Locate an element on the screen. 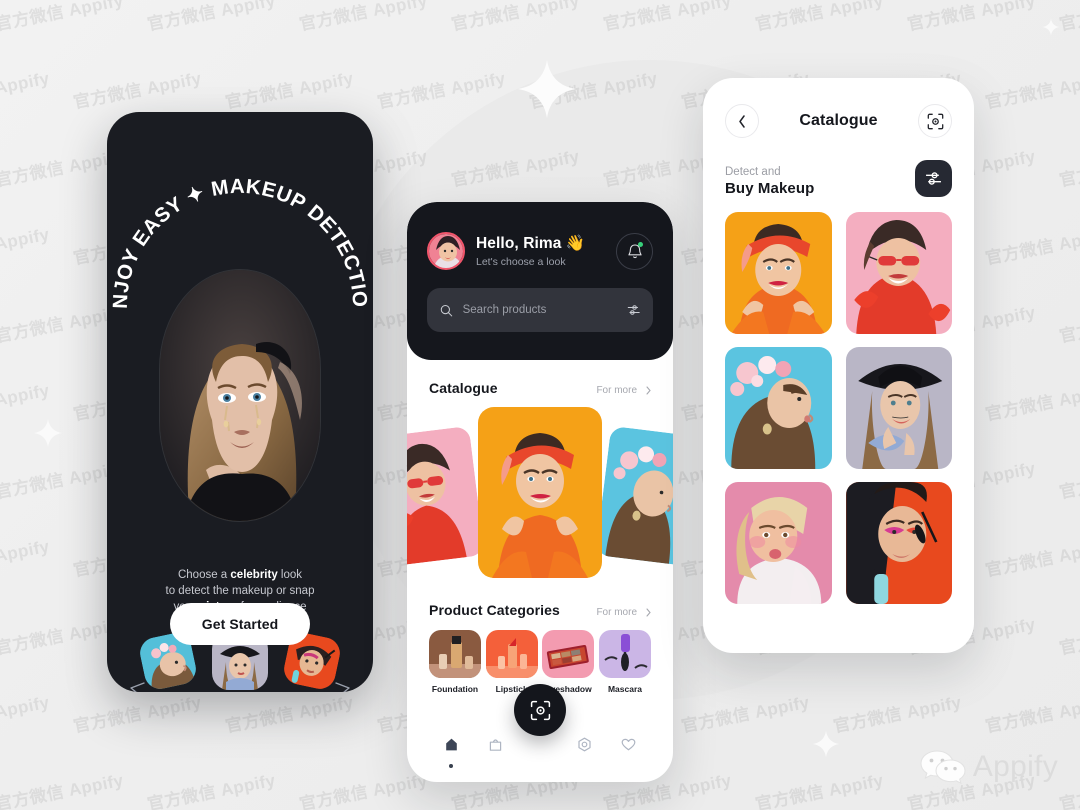 This screenshot has height=810, width=1080. catalogue-for-more-link: For more is located at coordinates (623, 390).